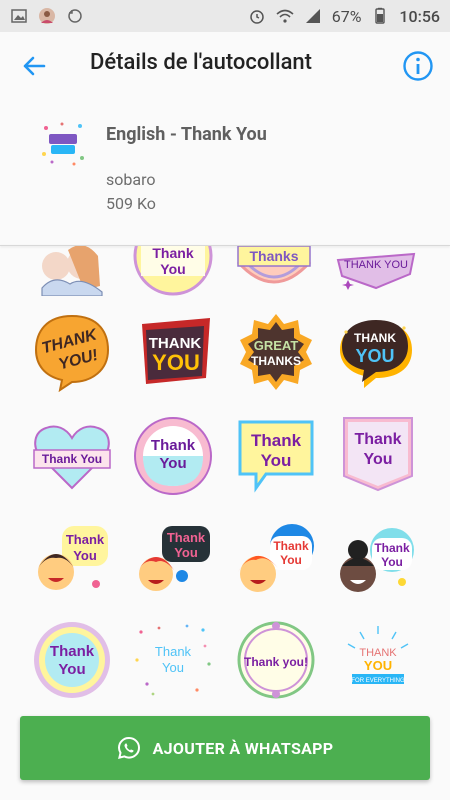 The height and width of the screenshot is (800, 450). I want to click on battery-percent: 67%, so click(346, 16).